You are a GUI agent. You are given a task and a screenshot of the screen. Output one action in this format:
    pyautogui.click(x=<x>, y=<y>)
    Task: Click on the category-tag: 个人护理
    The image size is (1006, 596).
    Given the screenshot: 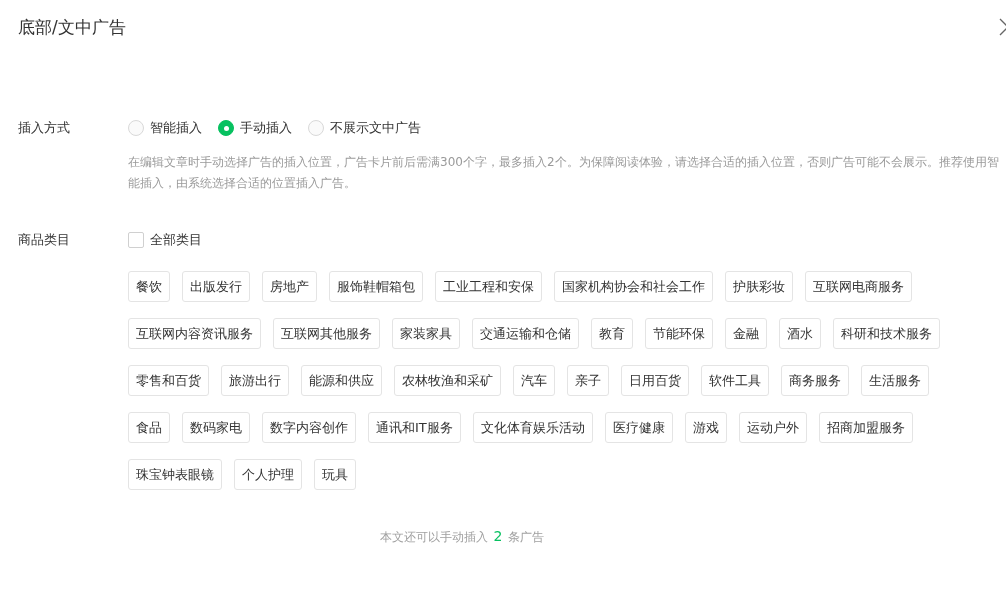 What is the action you would take?
    pyautogui.click(x=268, y=474)
    